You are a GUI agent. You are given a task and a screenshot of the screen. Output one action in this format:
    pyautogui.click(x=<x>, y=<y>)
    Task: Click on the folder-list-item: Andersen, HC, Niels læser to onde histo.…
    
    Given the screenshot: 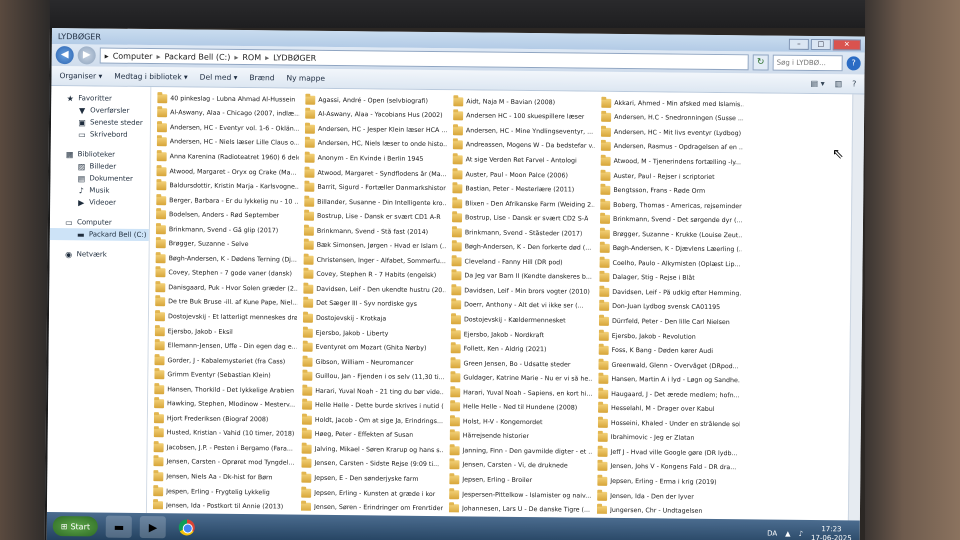 What is the action you would take?
    pyautogui.click(x=375, y=144)
    